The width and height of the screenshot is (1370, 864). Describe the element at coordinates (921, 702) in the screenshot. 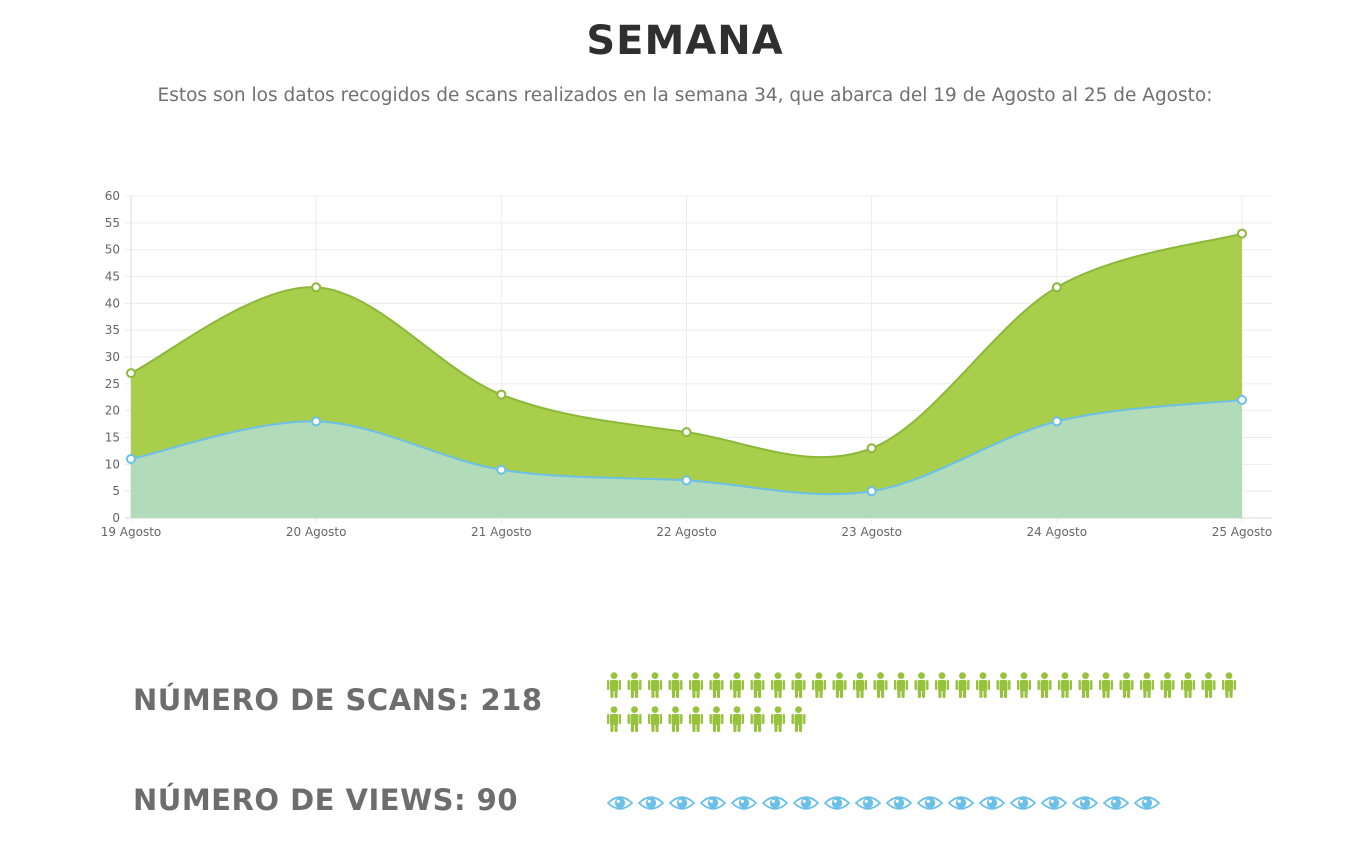

I see `scans-icon-grid` at that location.